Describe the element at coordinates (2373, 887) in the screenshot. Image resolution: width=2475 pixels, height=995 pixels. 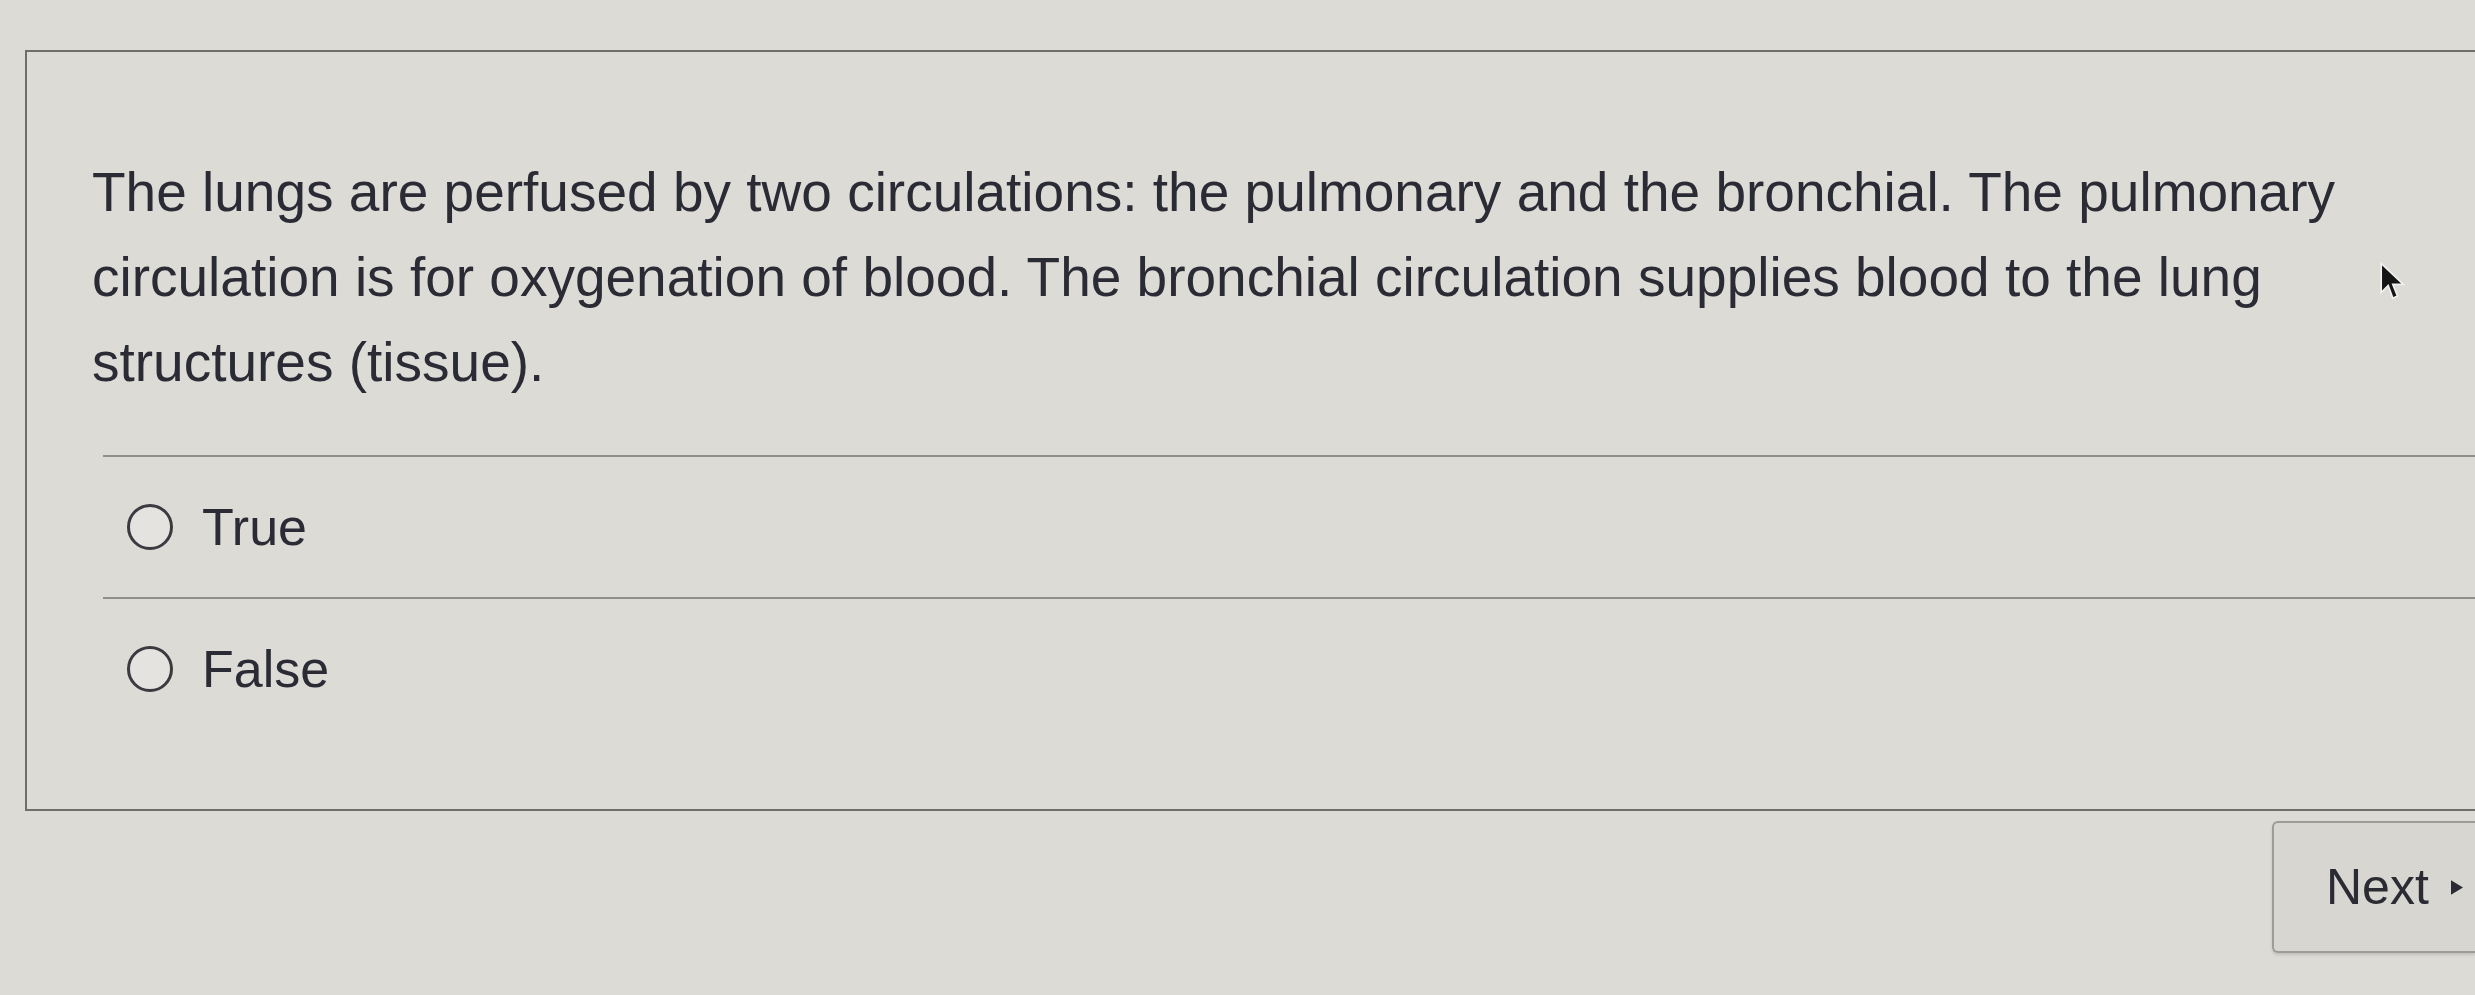
I see `next-button: Next` at that location.